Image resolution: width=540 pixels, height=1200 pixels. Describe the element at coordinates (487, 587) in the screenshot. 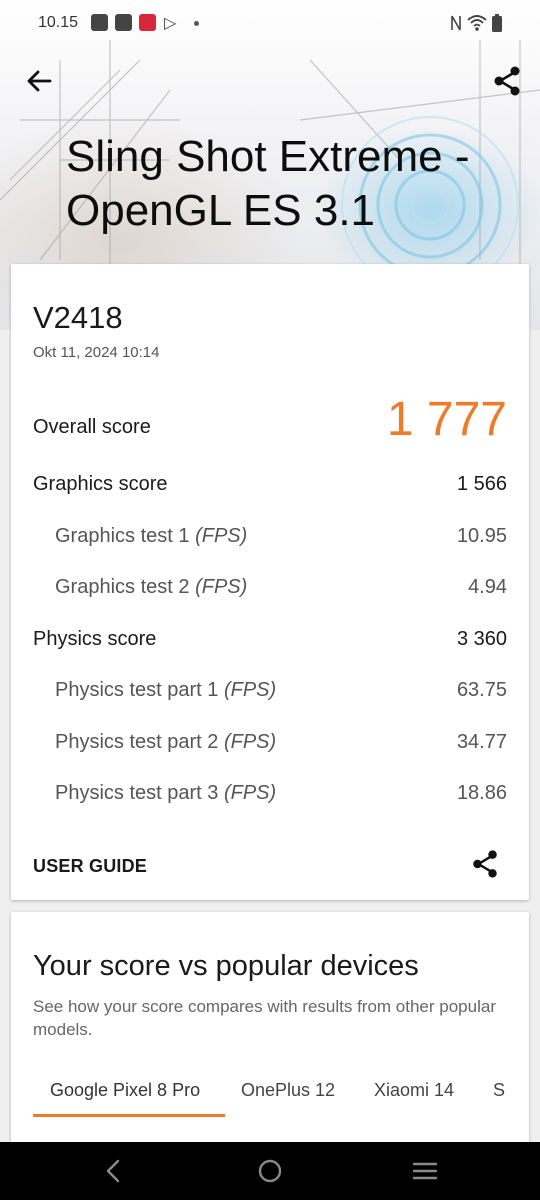

I see `score-value: 4.94` at that location.